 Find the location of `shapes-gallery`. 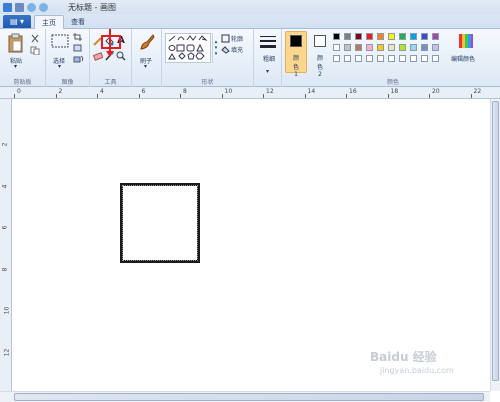

shapes-gallery is located at coordinates (188, 48).